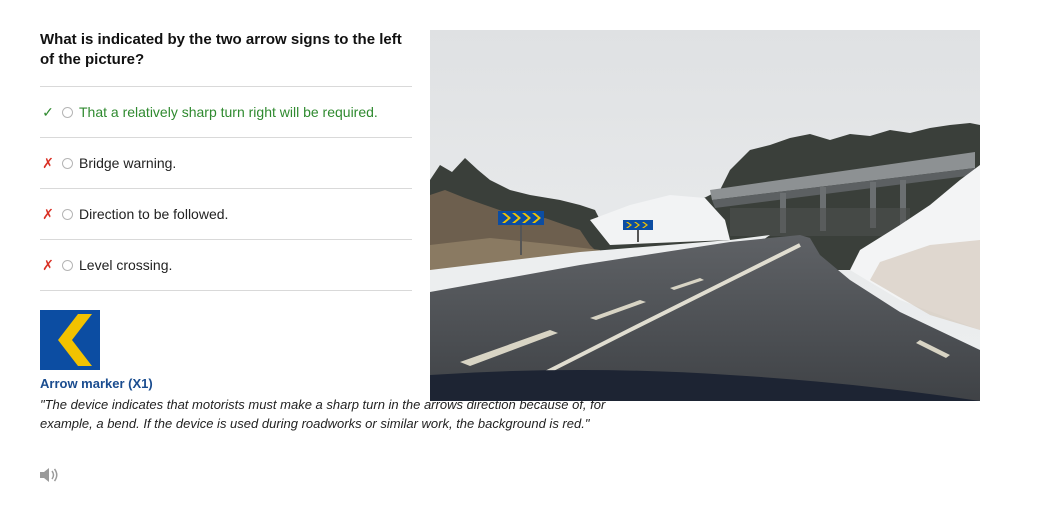 Image resolution: width=1048 pixels, height=517 pixels. What do you see at coordinates (128, 163) in the screenshot?
I see `answer-label: Bridge warning.` at bounding box center [128, 163].